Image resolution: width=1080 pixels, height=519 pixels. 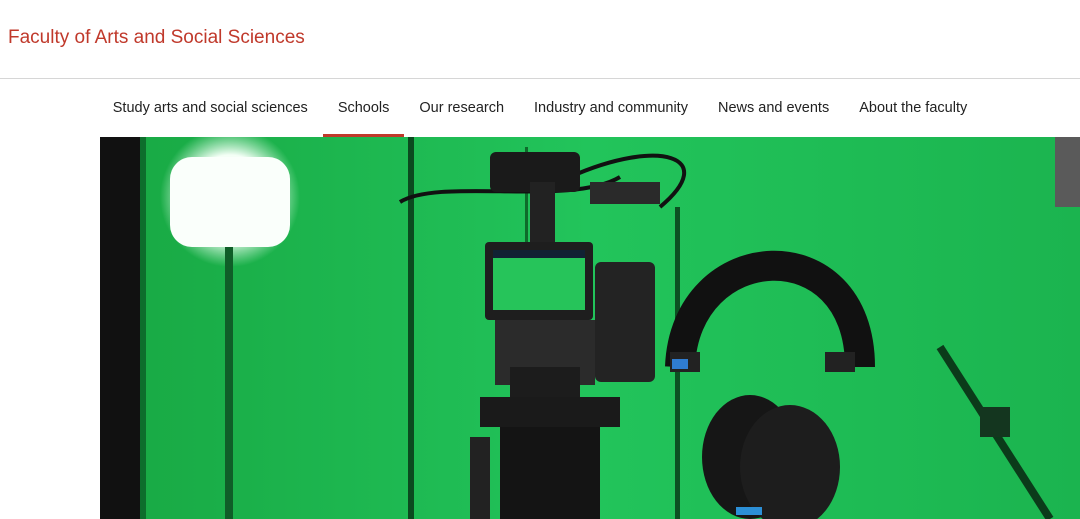 What do you see at coordinates (611, 108) in the screenshot?
I see `nav-item-industry: Industry and community` at bounding box center [611, 108].